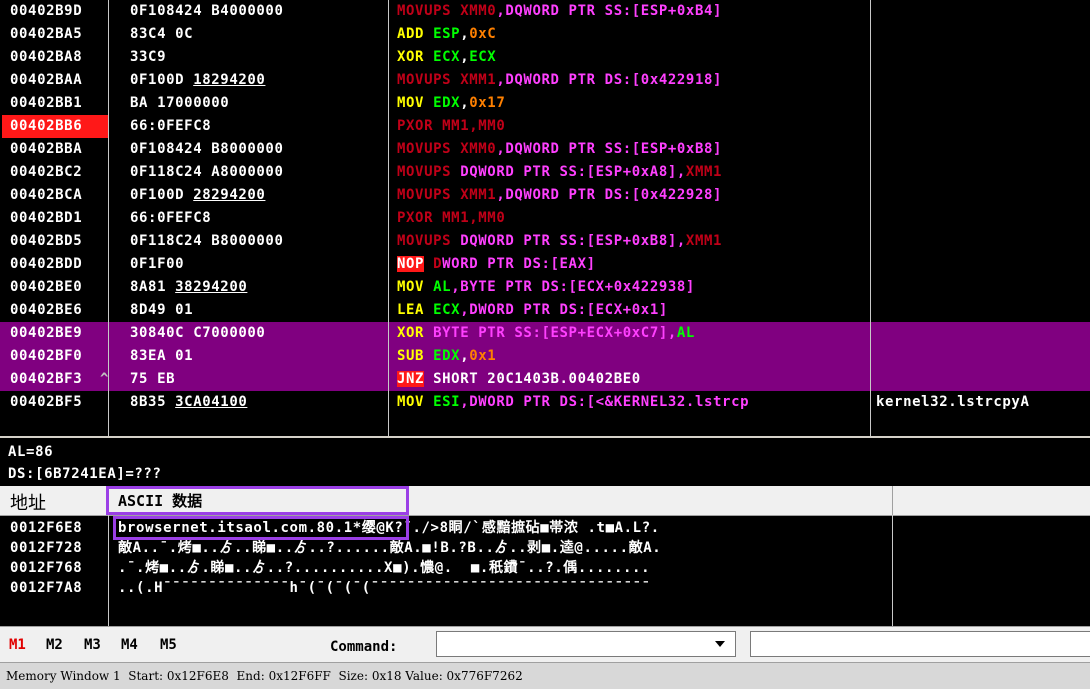 This screenshot has height=689, width=1090. Describe the element at coordinates (161, 356) in the screenshot. I see `disasm-hex: 83EA 01` at that location.